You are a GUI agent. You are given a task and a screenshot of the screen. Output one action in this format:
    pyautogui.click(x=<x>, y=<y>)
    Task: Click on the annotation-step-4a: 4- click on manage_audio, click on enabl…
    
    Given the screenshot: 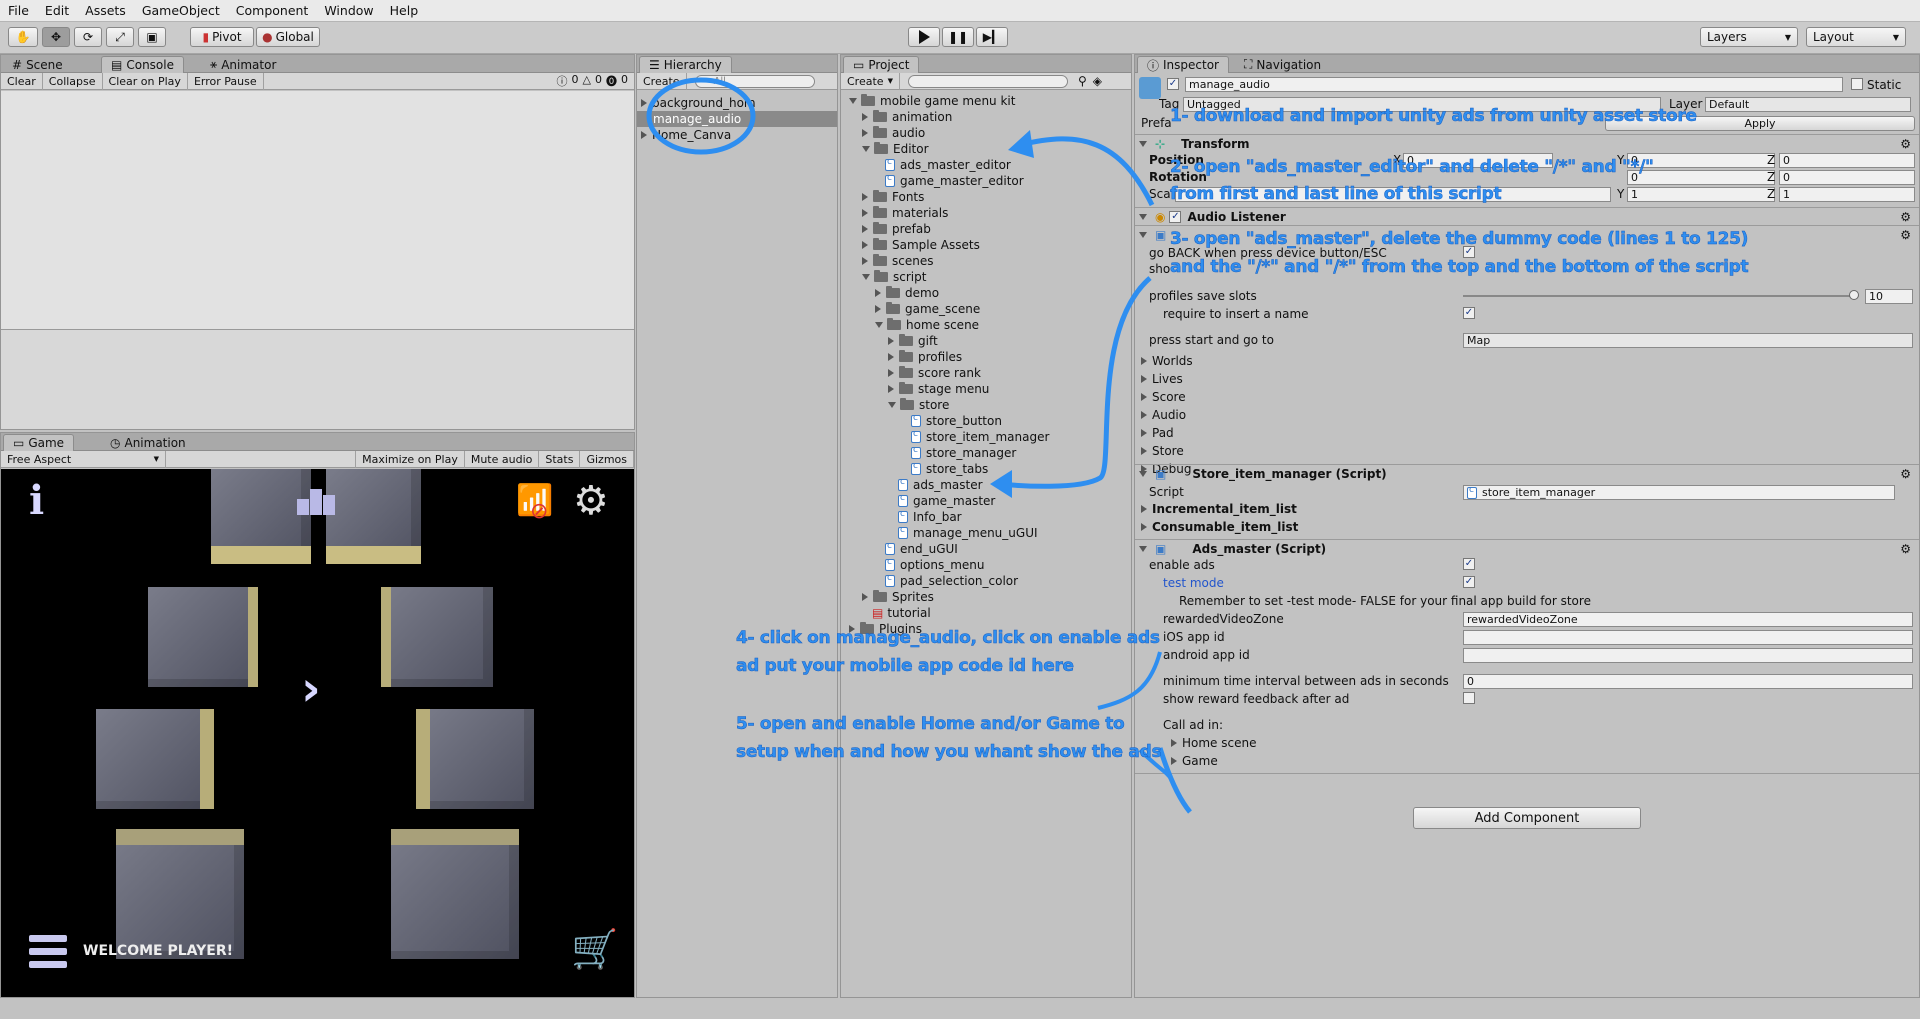 What is the action you would take?
    pyautogui.click(x=948, y=638)
    